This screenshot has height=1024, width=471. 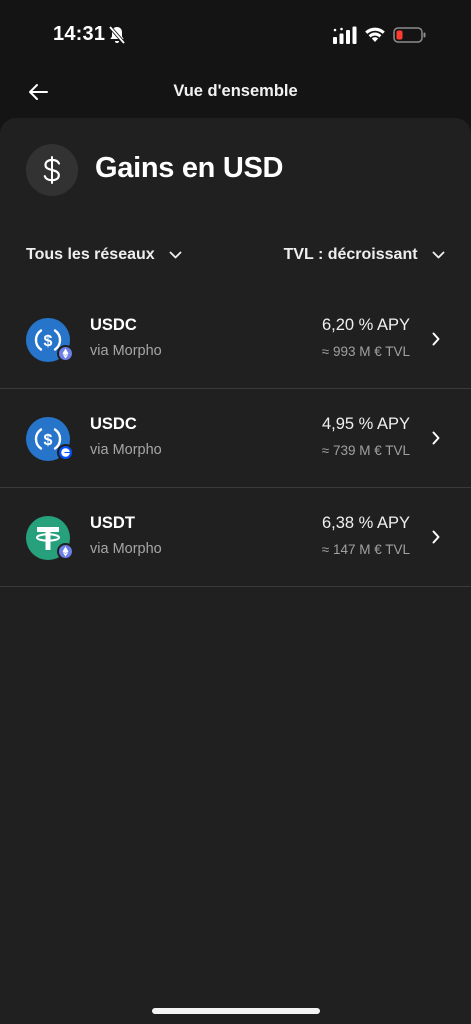 What do you see at coordinates (117, 35) in the screenshot?
I see `bell-muted-icon` at bounding box center [117, 35].